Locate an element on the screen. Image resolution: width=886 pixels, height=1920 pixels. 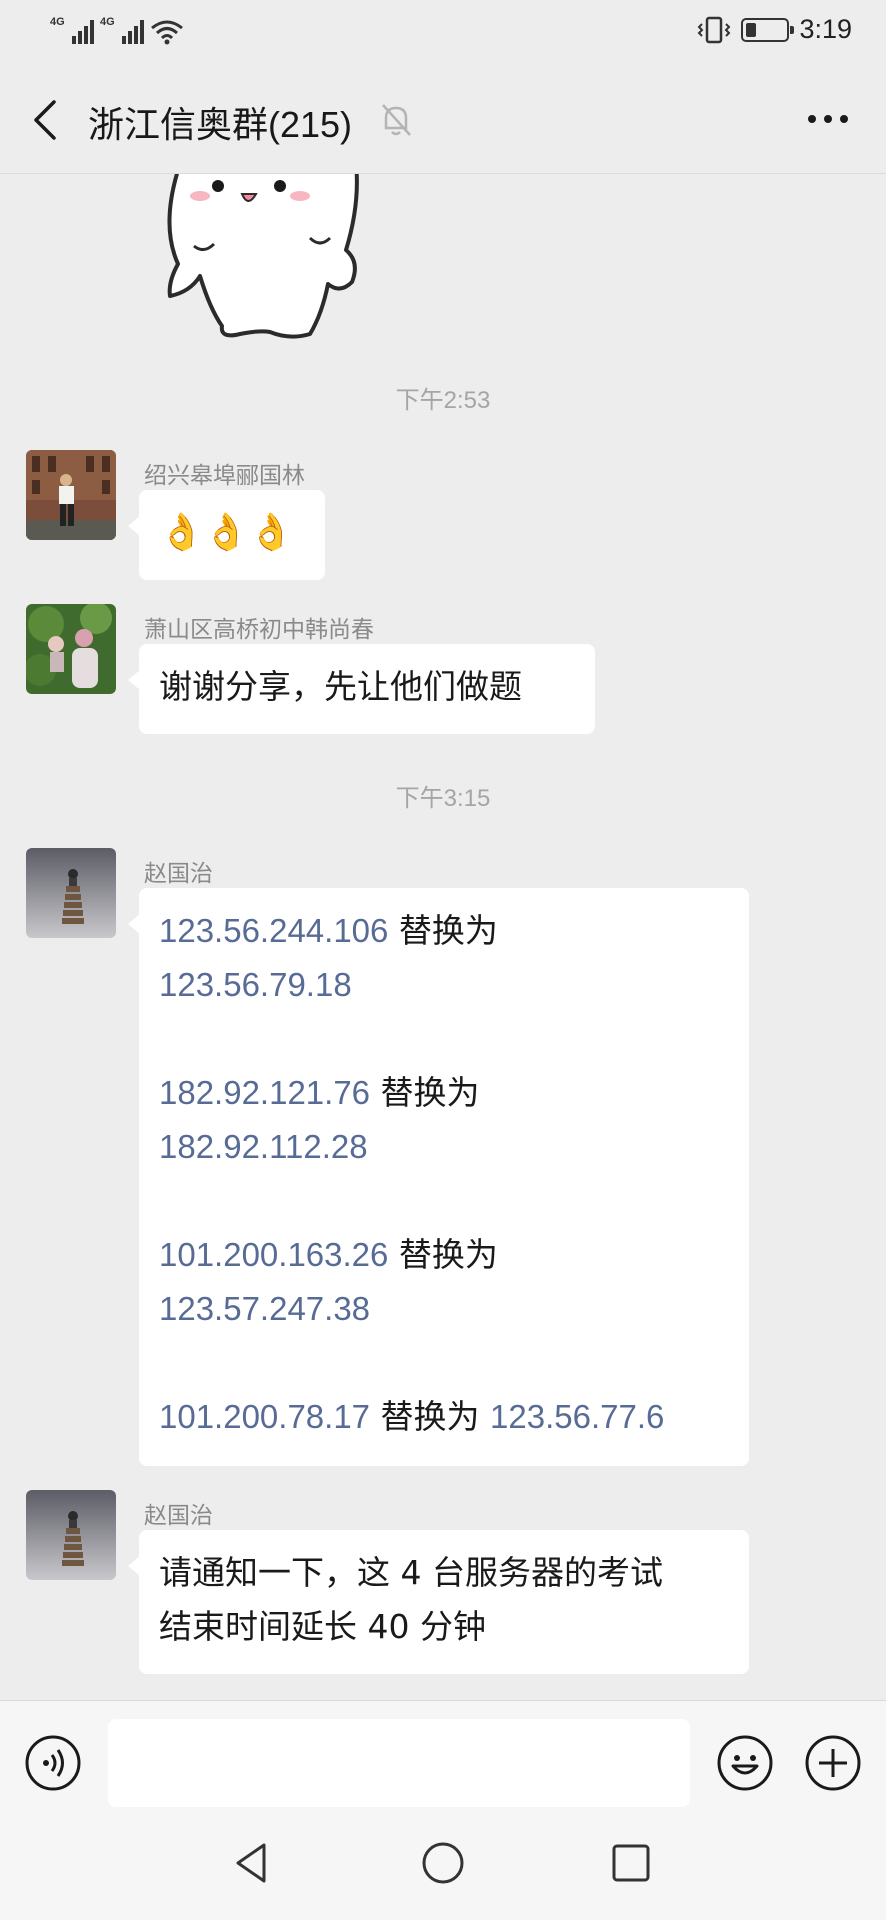
ip-link: 101.200.78.17 is located at coordinates (264, 1416).